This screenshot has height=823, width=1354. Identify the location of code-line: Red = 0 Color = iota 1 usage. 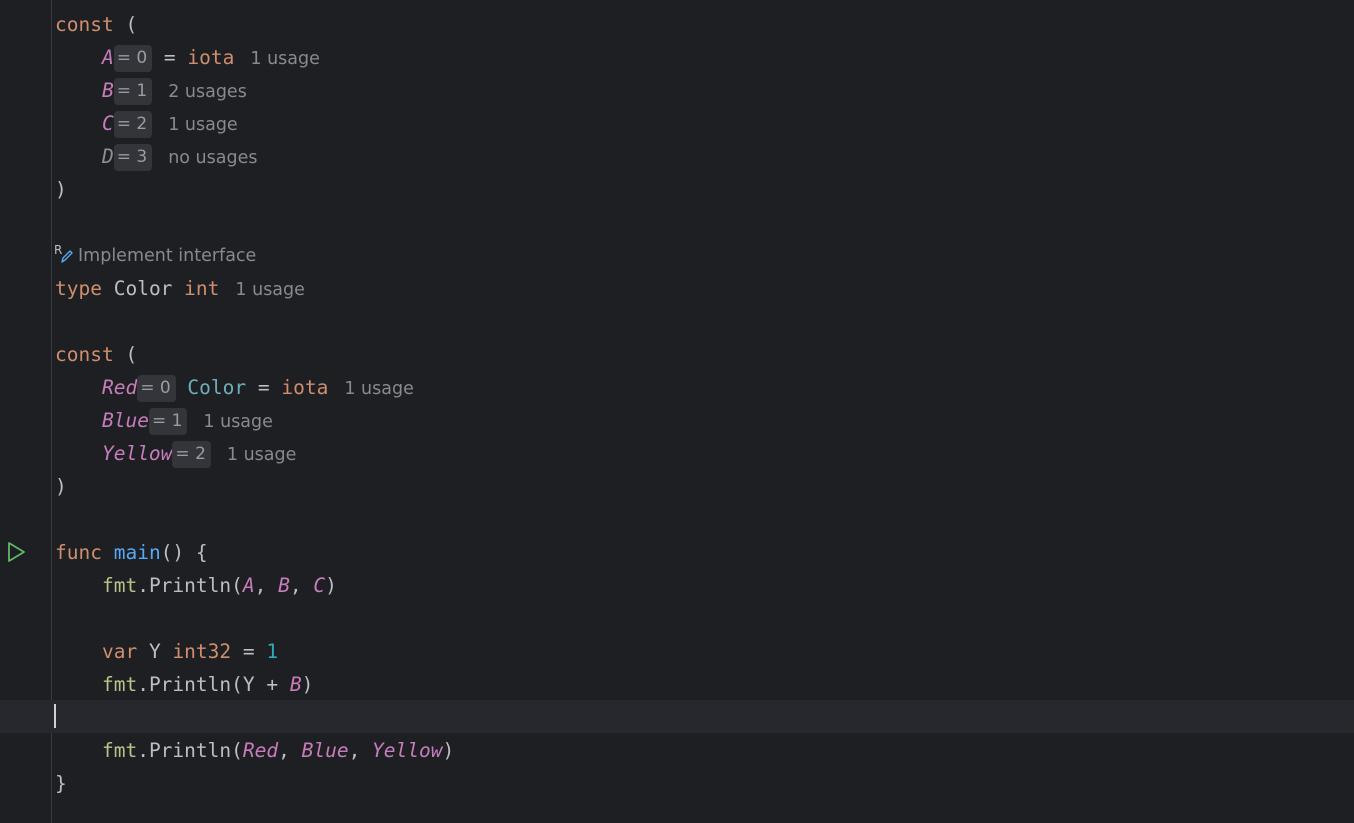
(234, 387).